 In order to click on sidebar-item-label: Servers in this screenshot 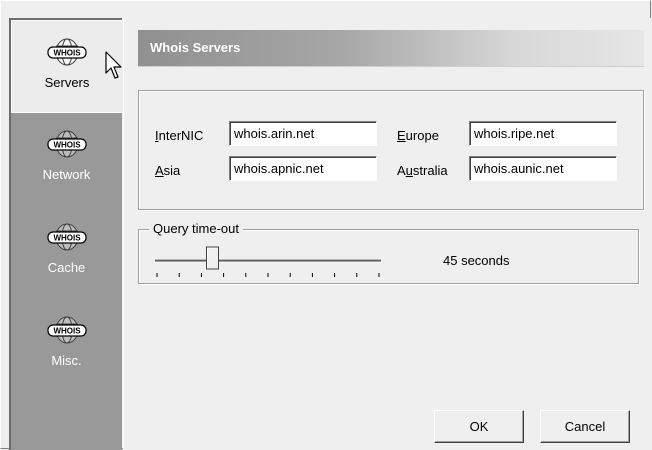, I will do `click(67, 82)`.